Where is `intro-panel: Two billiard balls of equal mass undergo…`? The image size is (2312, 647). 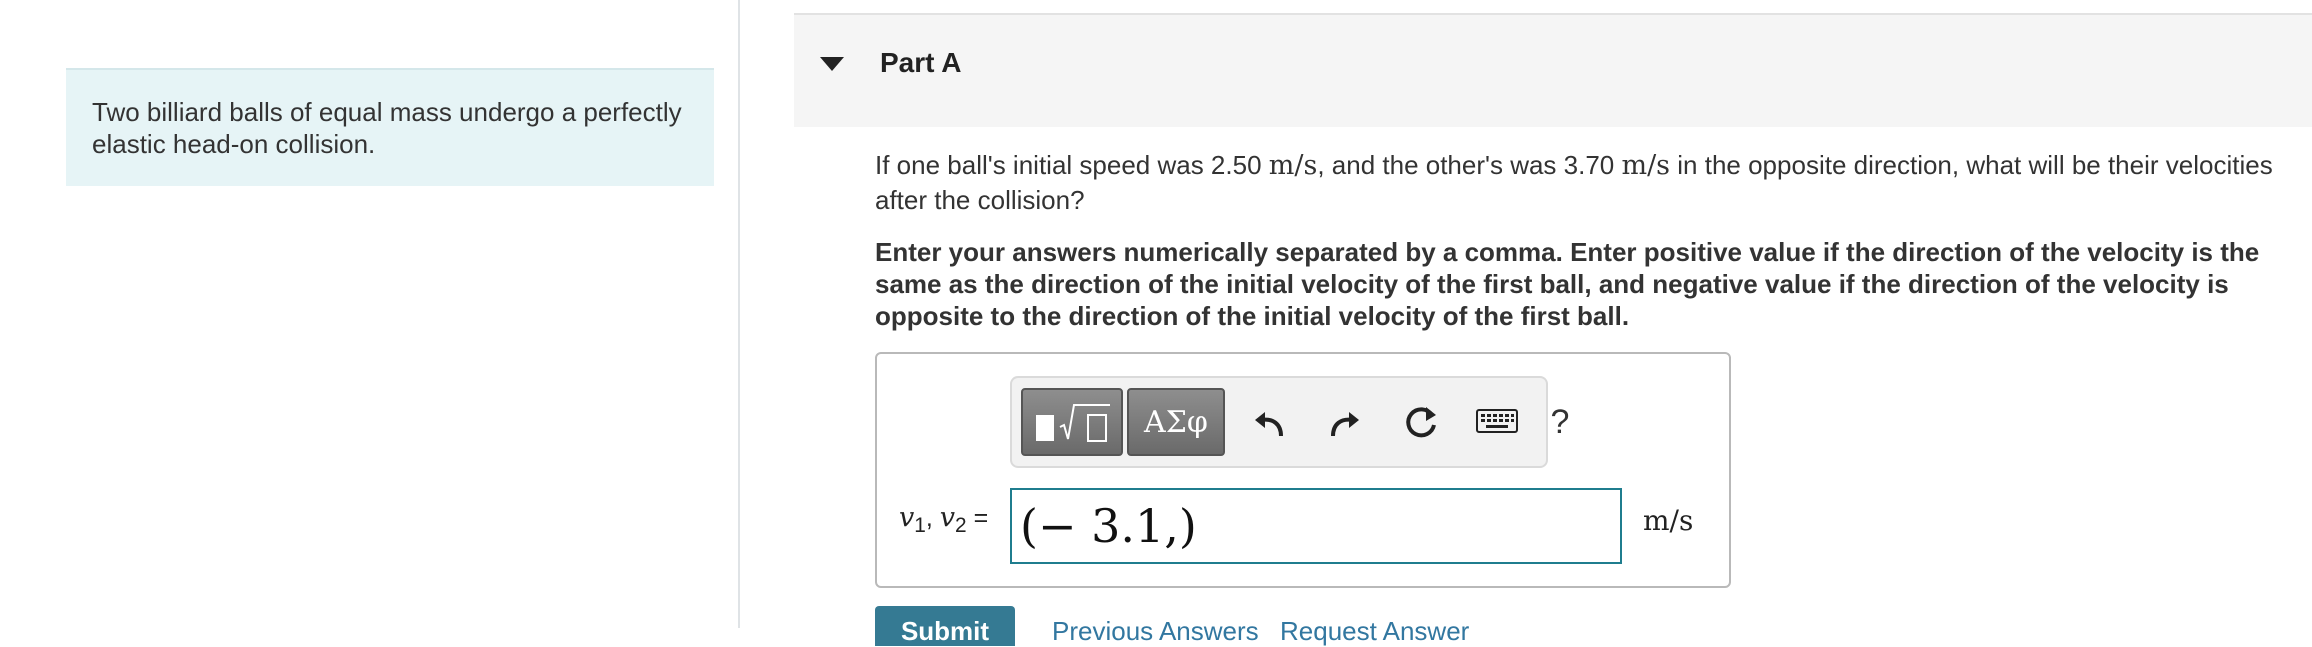
intro-panel: Two billiard balls of equal mass undergo… is located at coordinates (390, 127).